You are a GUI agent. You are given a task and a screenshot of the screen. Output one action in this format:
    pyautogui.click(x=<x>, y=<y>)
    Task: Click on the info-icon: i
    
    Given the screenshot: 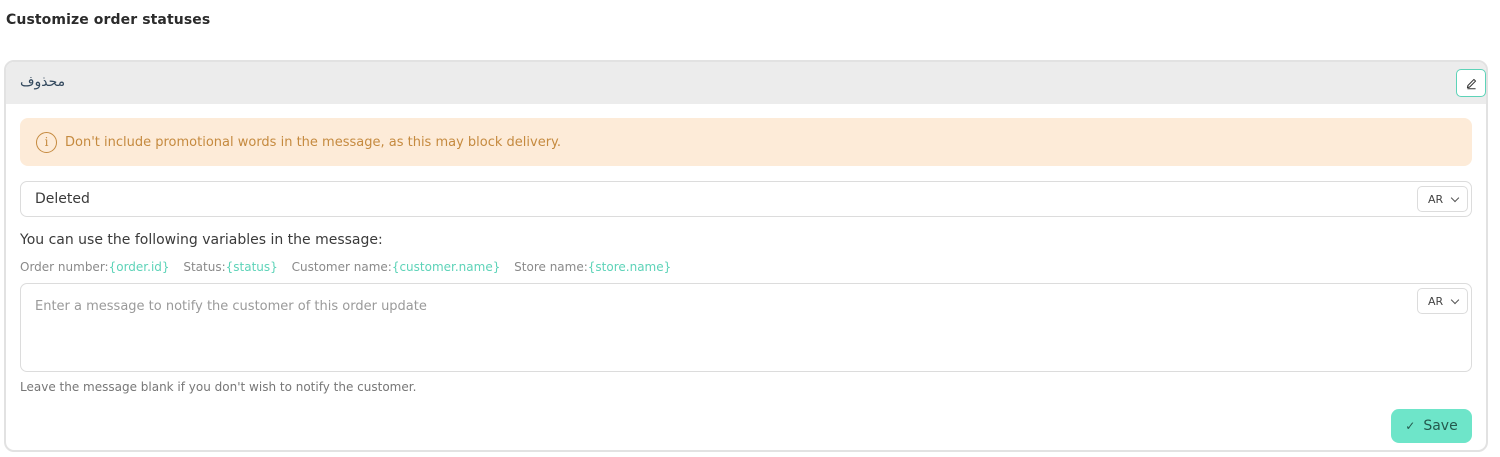 What is the action you would take?
    pyautogui.click(x=46, y=142)
    